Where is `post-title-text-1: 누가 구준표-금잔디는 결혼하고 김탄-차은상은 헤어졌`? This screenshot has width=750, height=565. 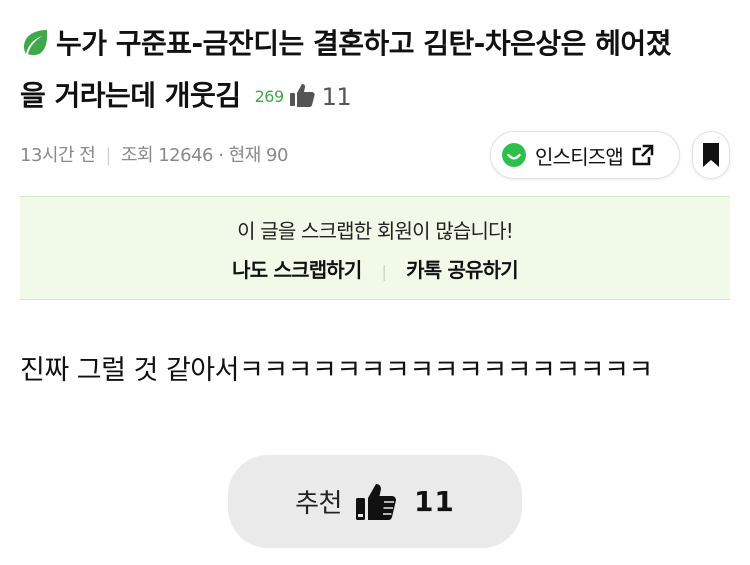 post-title-text-1: 누가 구준표-금잔디는 결혼하고 김탄-차은상은 헤어졌 is located at coordinates (363, 43).